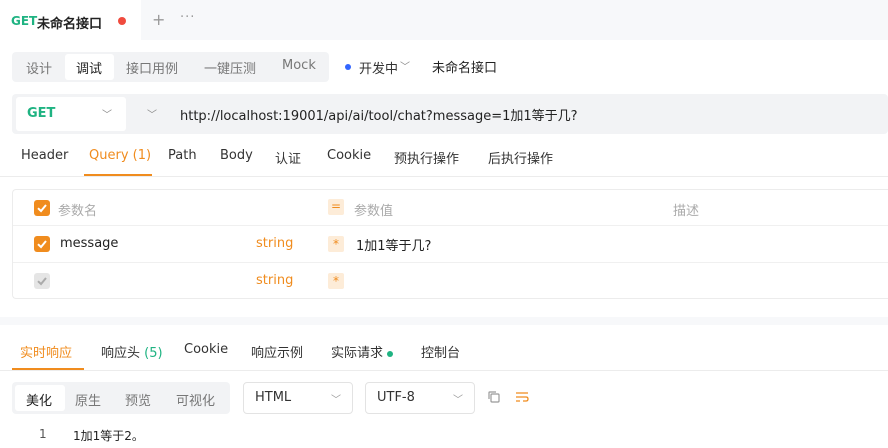 The width and height of the screenshot is (888, 448). What do you see at coordinates (88, 399) in the screenshot?
I see `view-raw: 原生` at bounding box center [88, 399].